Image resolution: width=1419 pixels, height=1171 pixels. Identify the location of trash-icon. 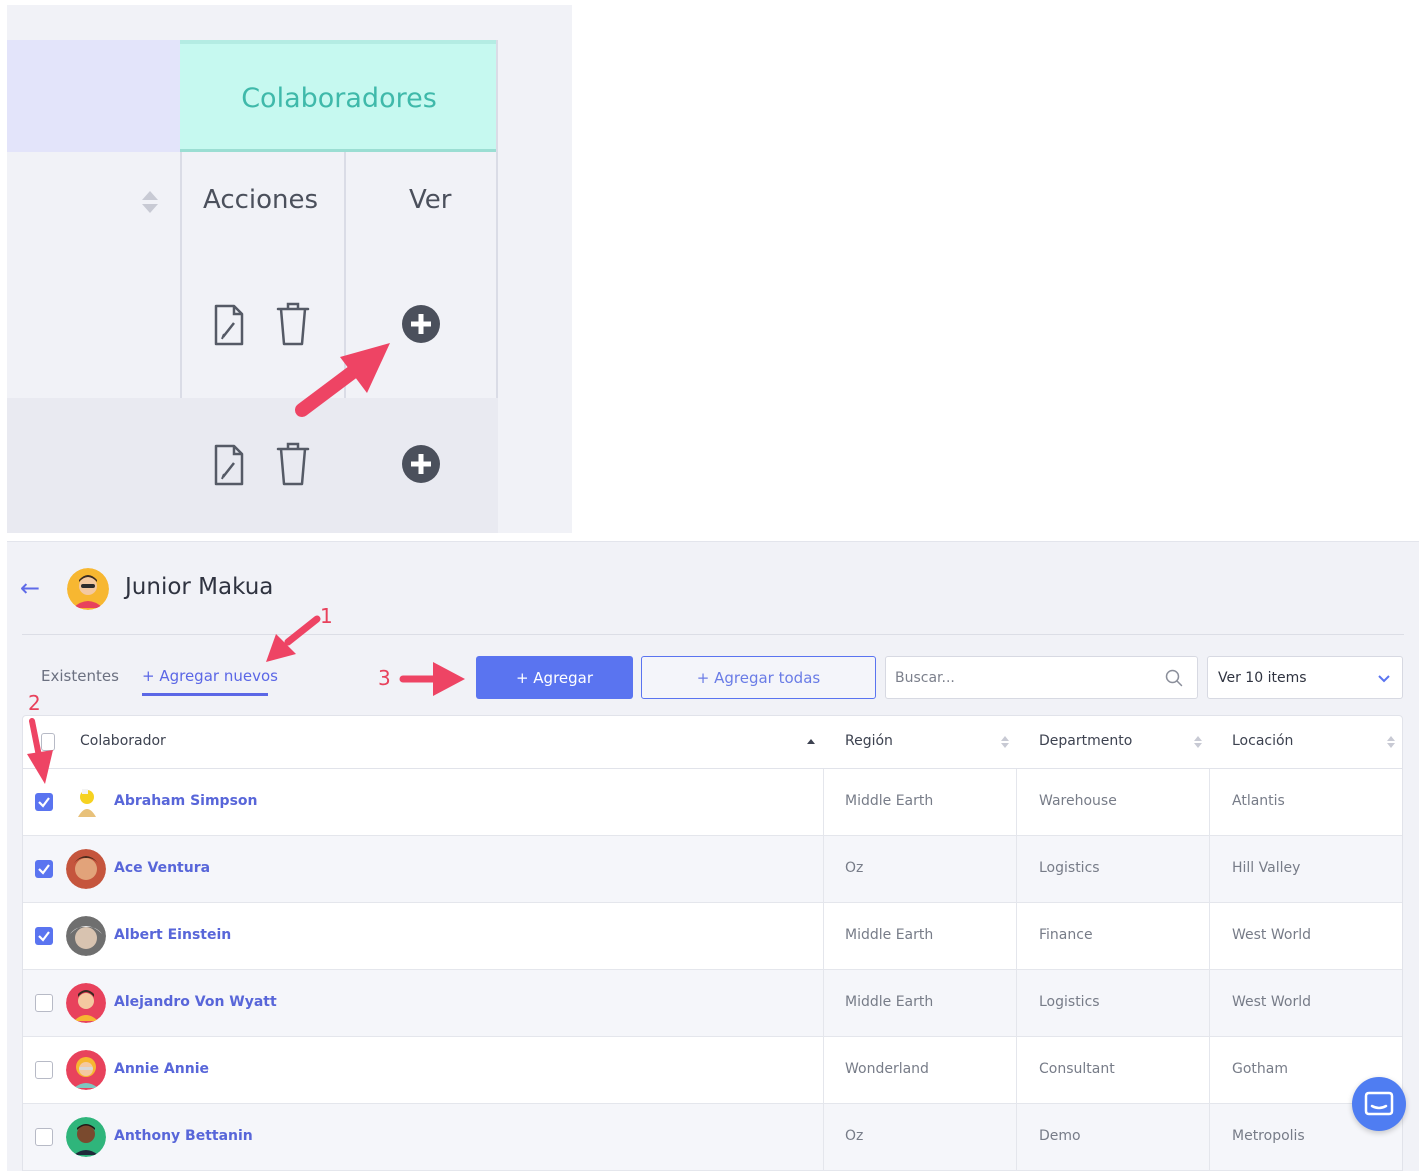
(293, 464).